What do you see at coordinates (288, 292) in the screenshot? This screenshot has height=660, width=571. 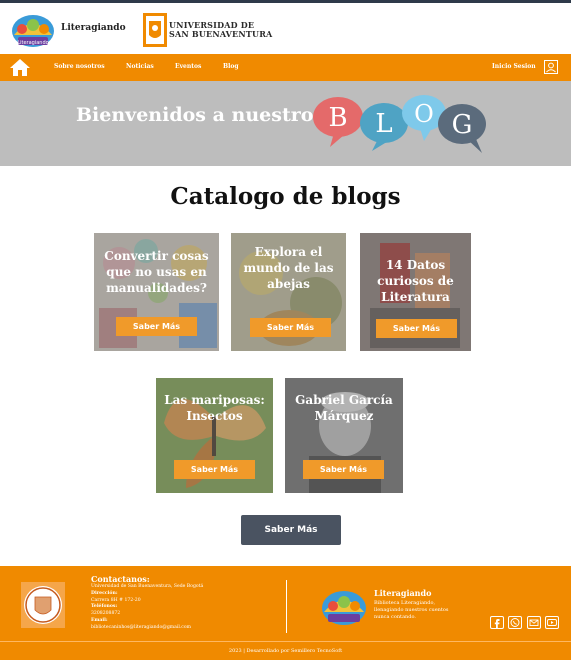 I see `blog-card-abejas: Explora el mundo de las abejas Saber Más` at bounding box center [288, 292].